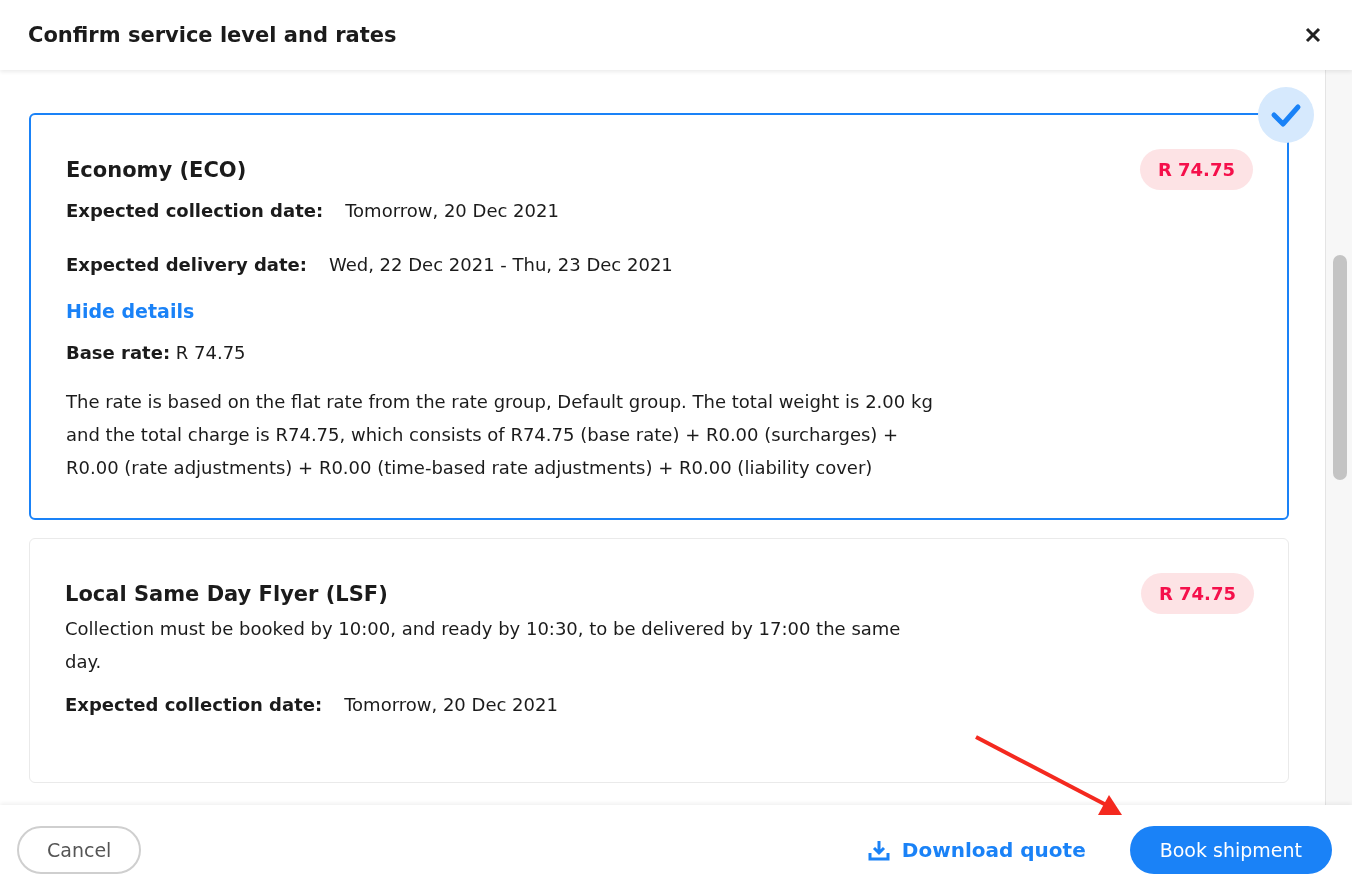 This screenshot has width=1352, height=894. What do you see at coordinates (659, 311) in the screenshot?
I see `hide-details-link: Hide details` at bounding box center [659, 311].